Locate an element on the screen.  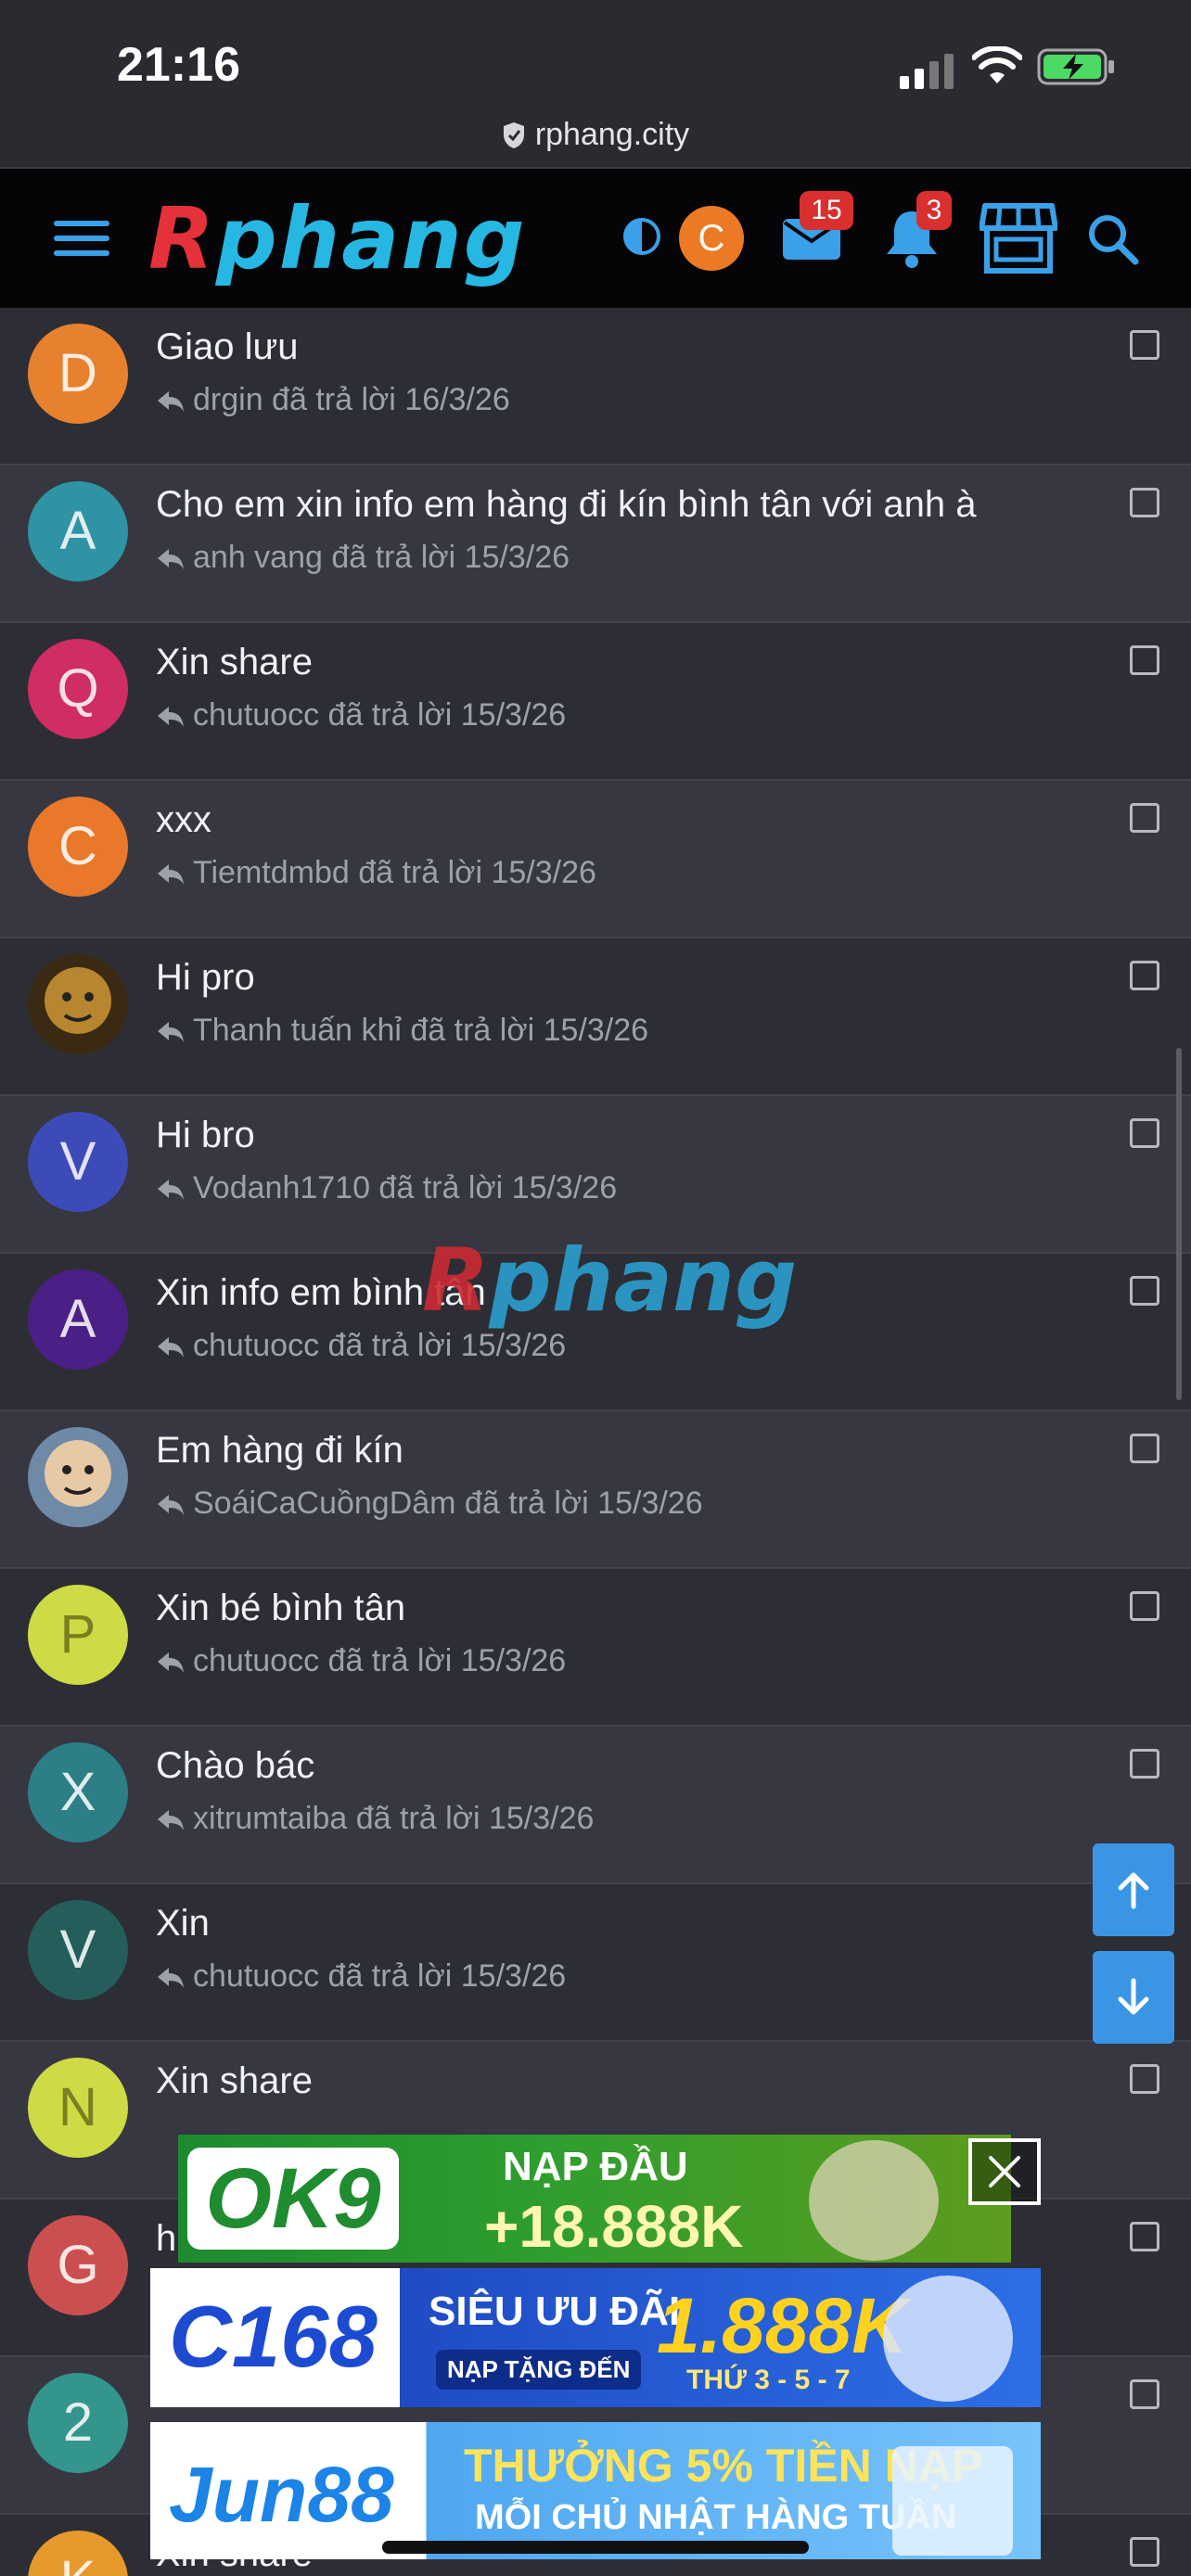
logo-rest: phang is located at coordinates (371, 239).